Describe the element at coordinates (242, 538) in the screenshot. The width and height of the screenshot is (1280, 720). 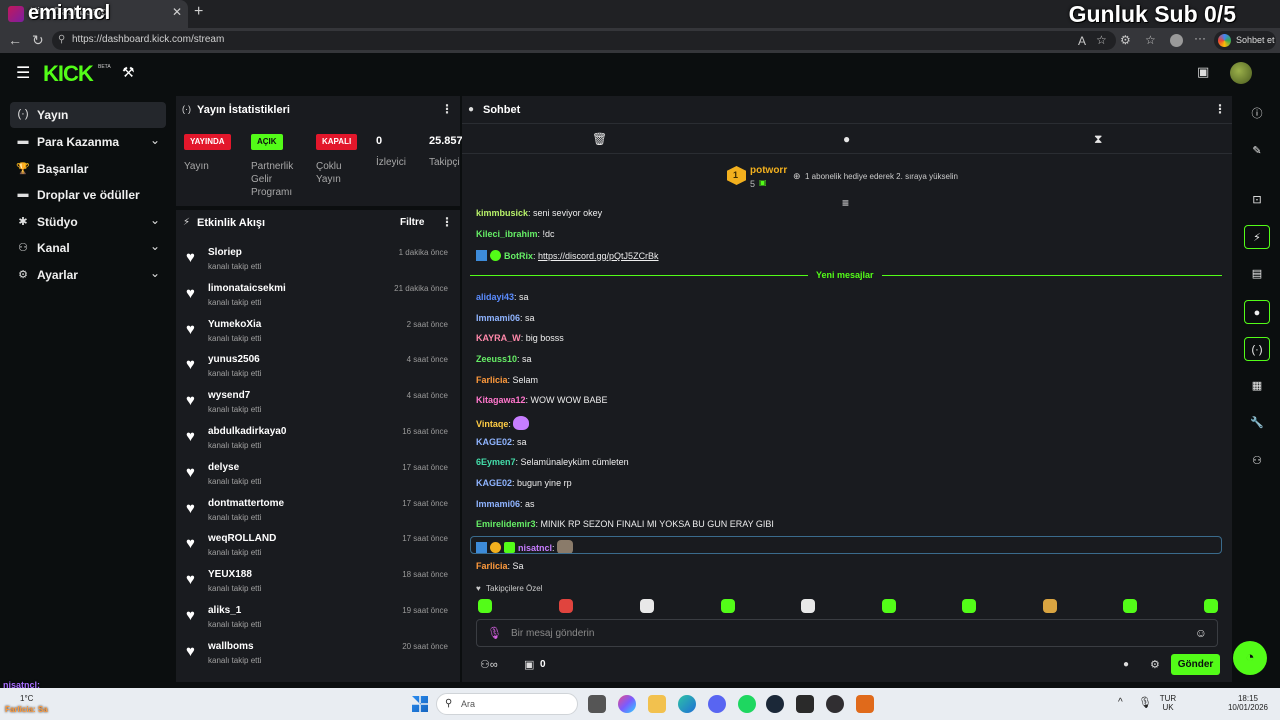
I see `activity-user: weqROLLAND` at that location.